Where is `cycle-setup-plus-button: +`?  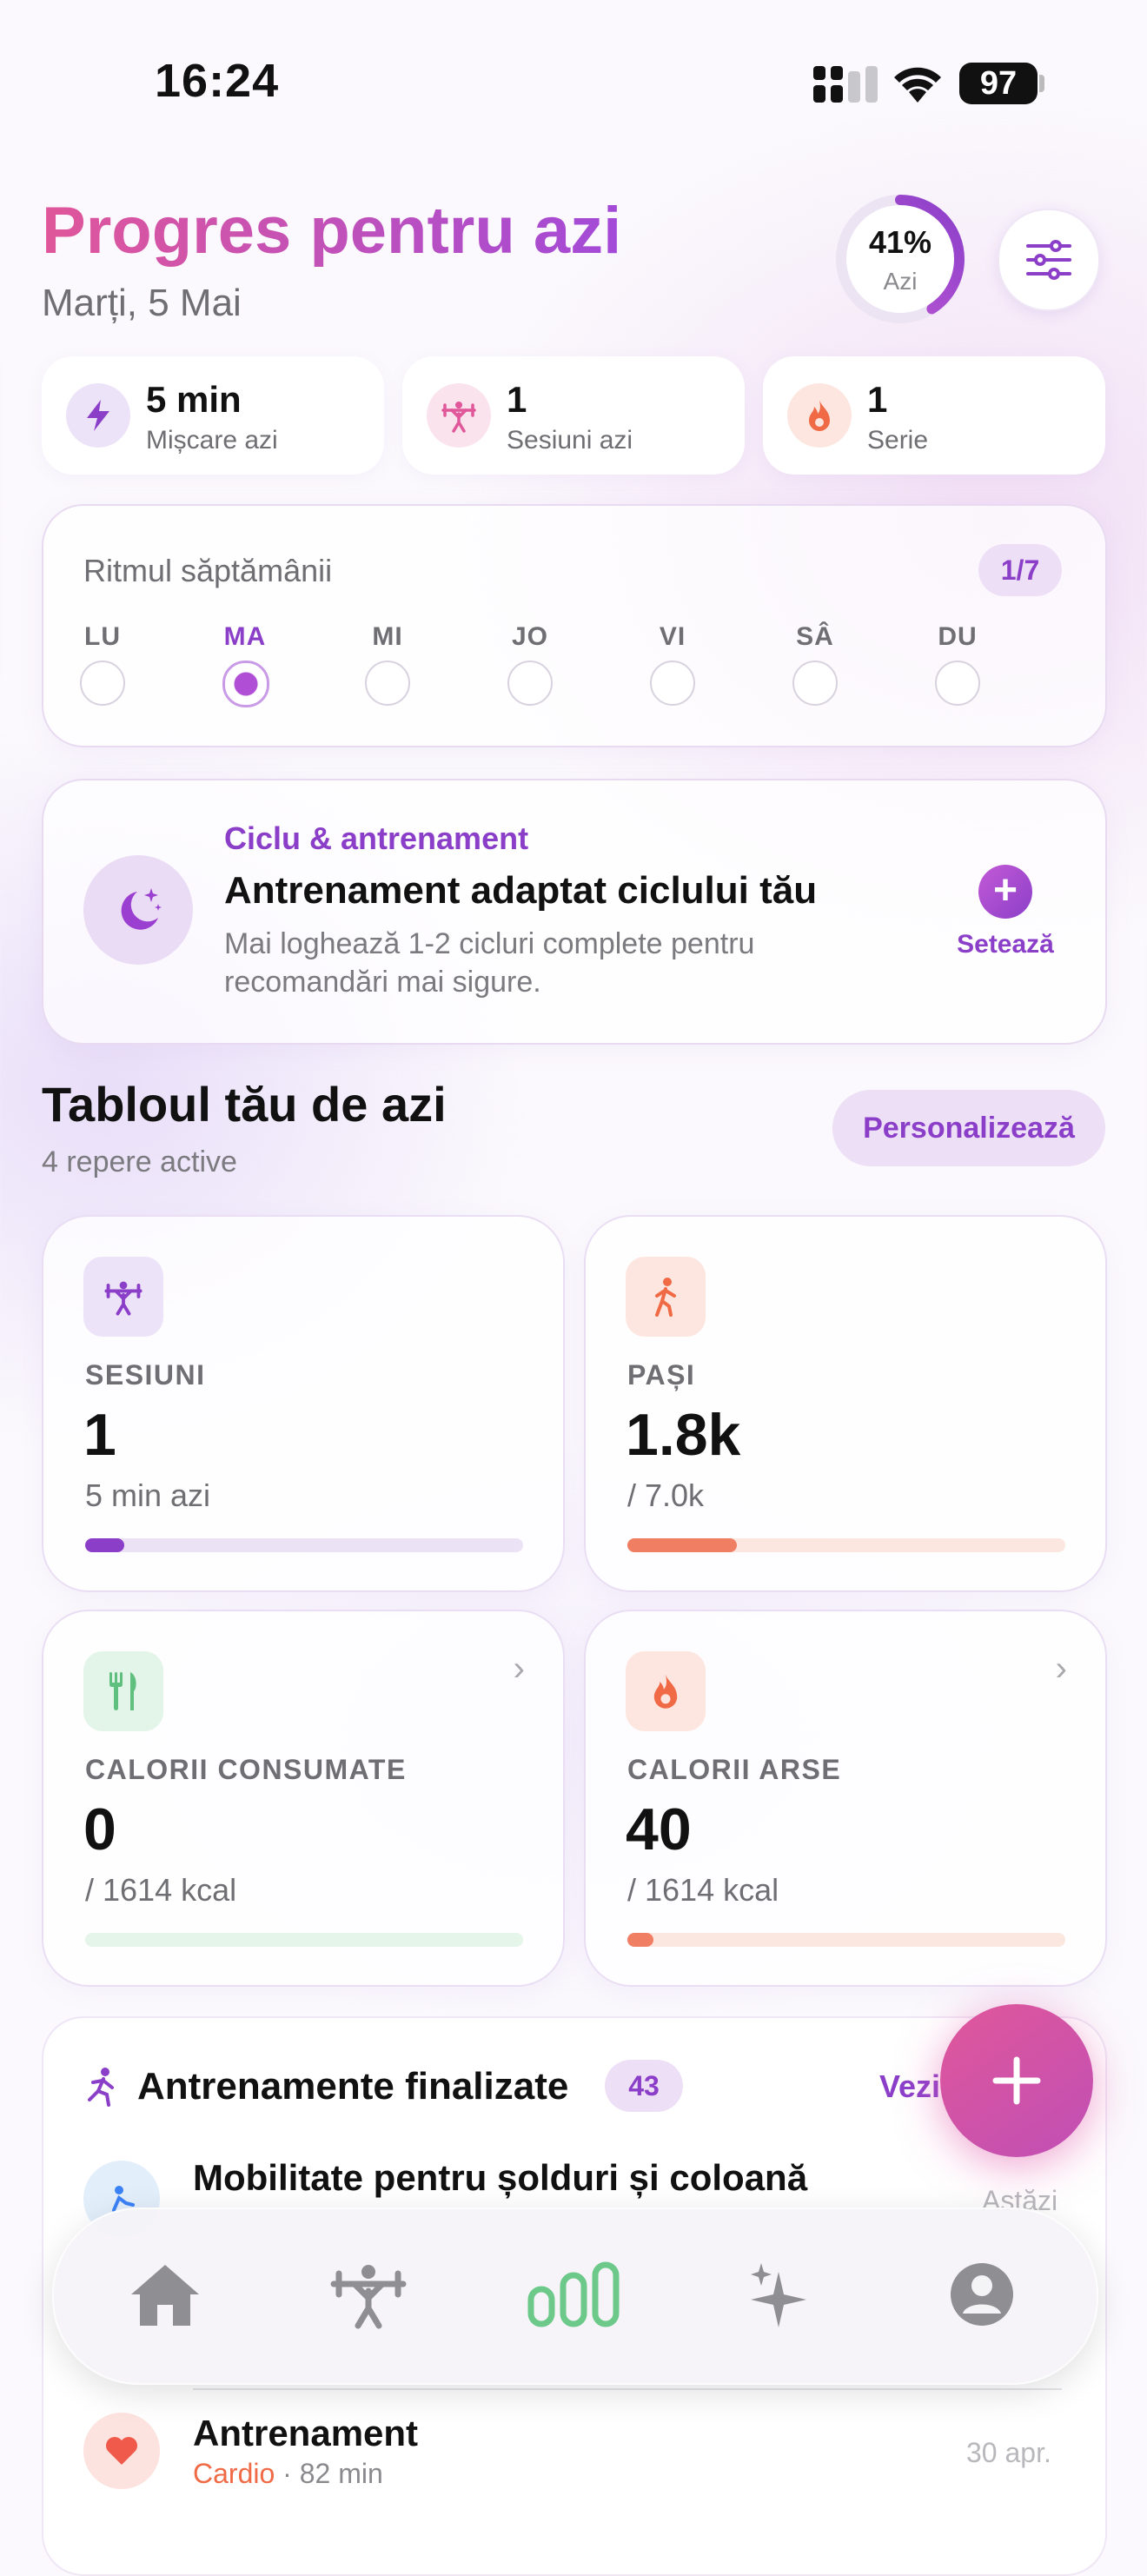 cycle-setup-plus-button: + is located at coordinates (1005, 892).